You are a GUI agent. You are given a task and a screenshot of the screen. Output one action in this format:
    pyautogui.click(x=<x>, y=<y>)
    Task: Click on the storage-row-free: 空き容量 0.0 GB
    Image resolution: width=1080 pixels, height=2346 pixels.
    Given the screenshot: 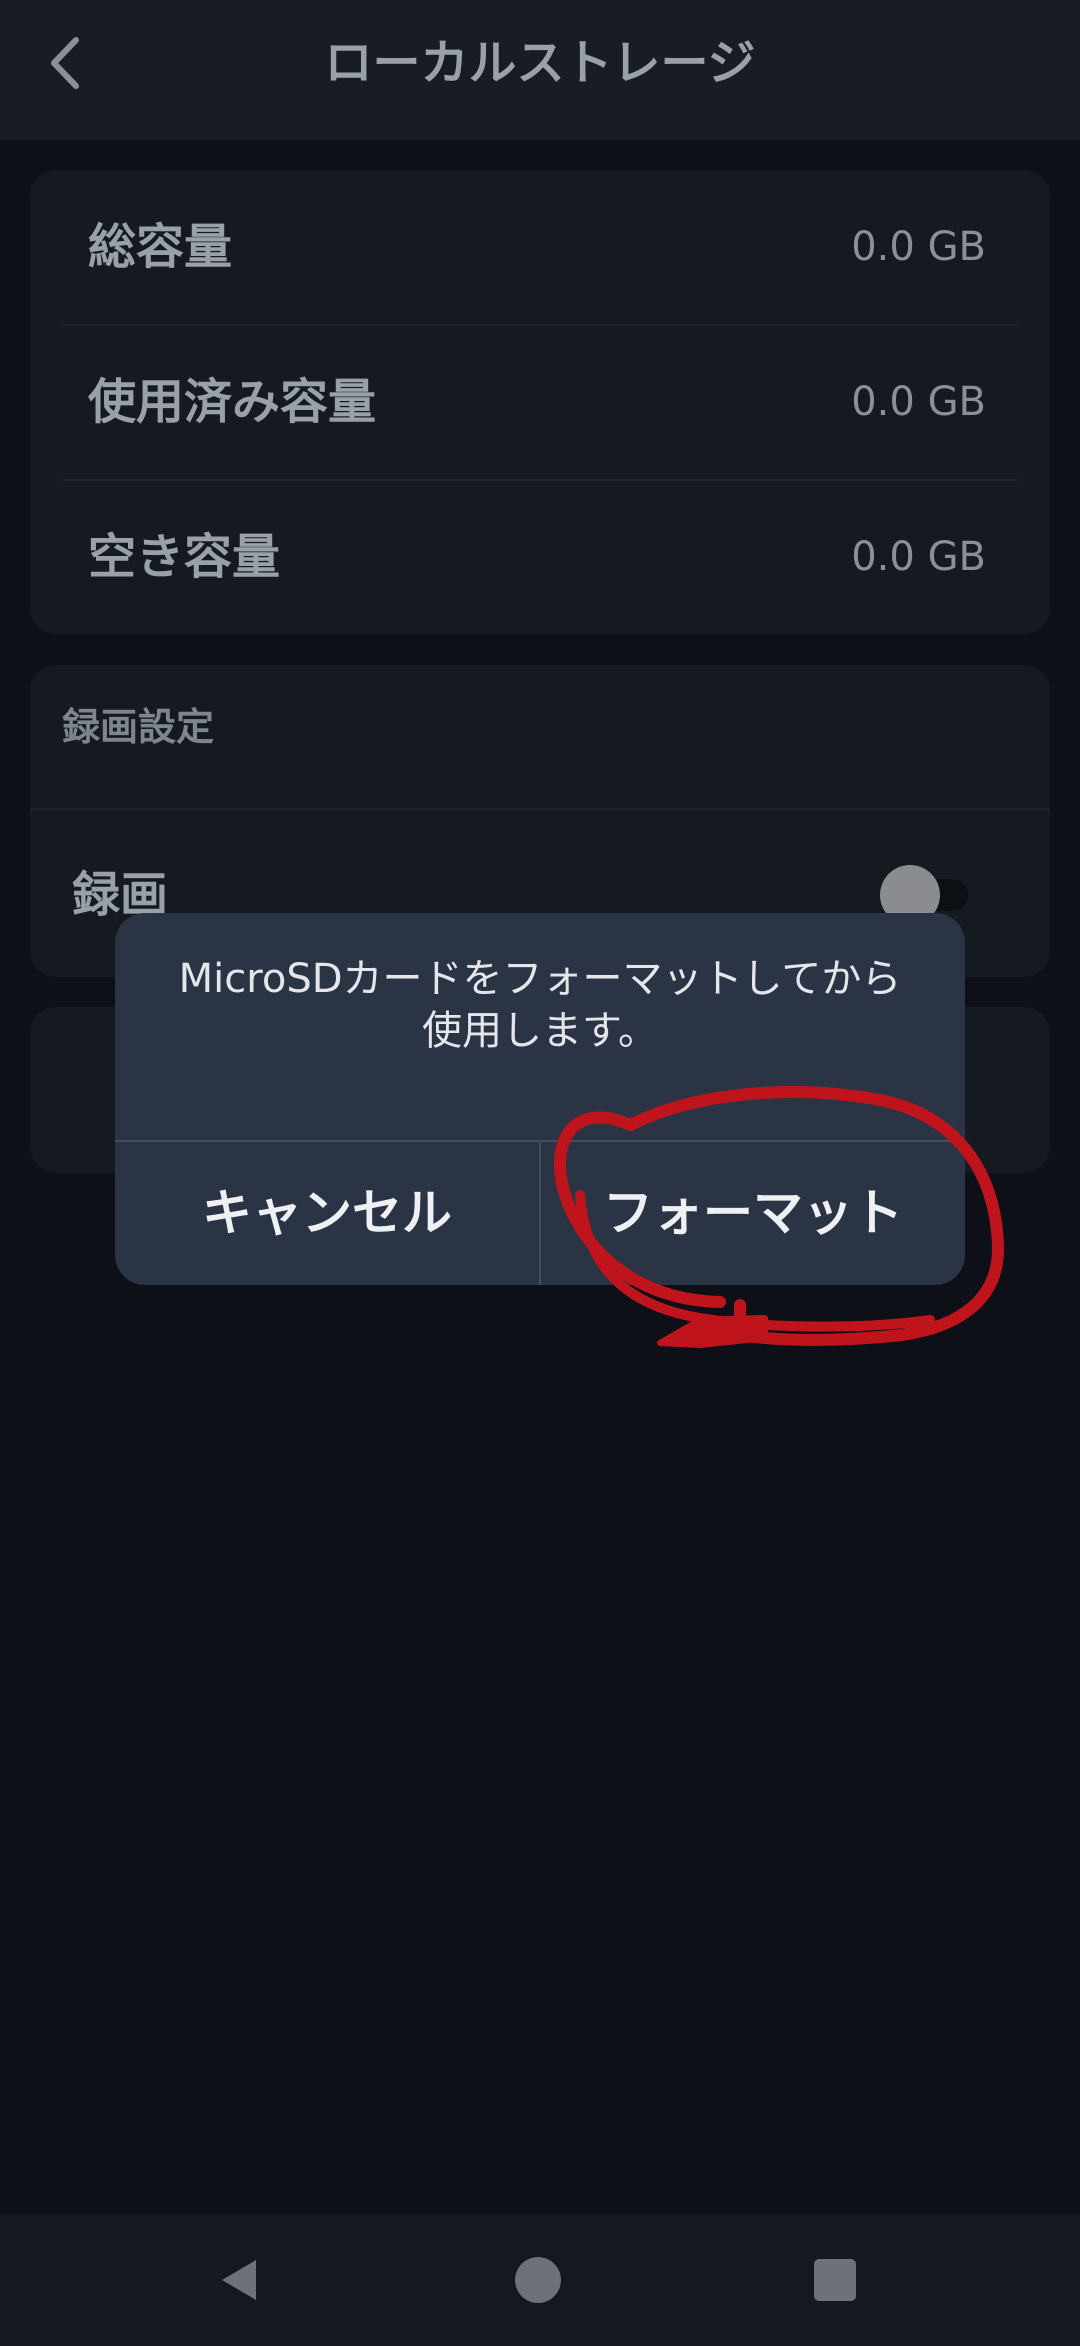 What is the action you would take?
    pyautogui.click(x=540, y=557)
    